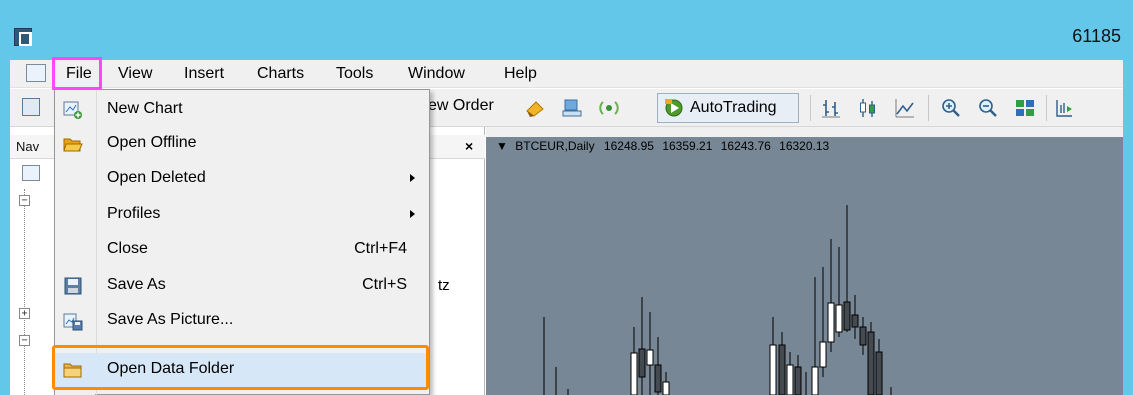 The height and width of the screenshot is (395, 1133). What do you see at coordinates (745, 146) in the screenshot?
I see `chart-low: 16243.76` at bounding box center [745, 146].